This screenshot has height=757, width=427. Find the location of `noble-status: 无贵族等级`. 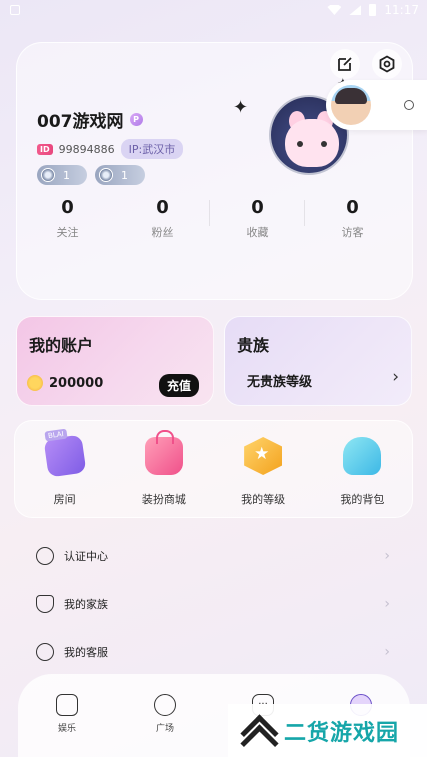

noble-status: 无贵族等级 is located at coordinates (280, 382).